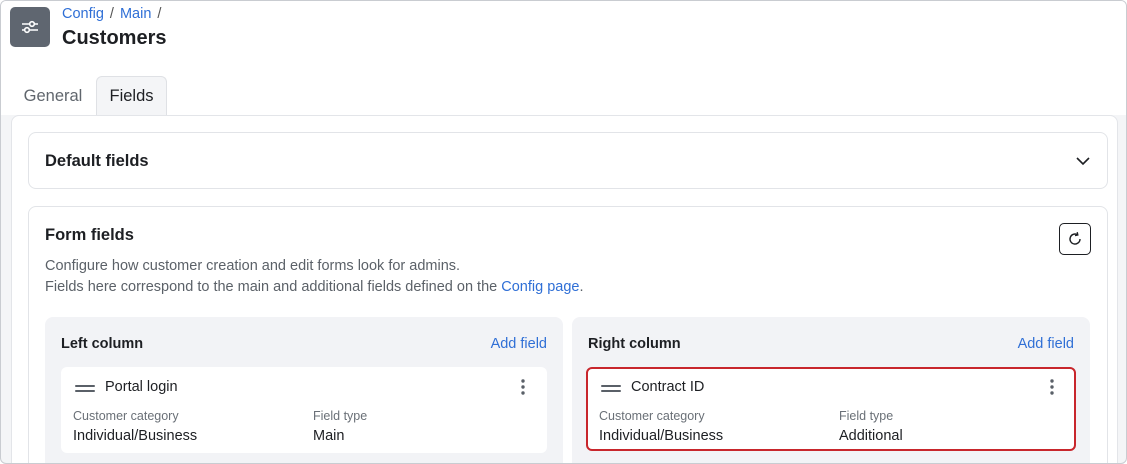 Image resolution: width=1127 pixels, height=464 pixels. Describe the element at coordinates (53, 96) in the screenshot. I see `tab-general: General` at that location.